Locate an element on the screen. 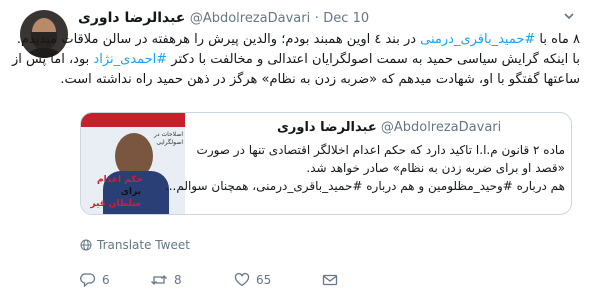 This screenshot has height=302, width=590. tweet-text-segment: بود، اما پس از is located at coordinates (52, 59).